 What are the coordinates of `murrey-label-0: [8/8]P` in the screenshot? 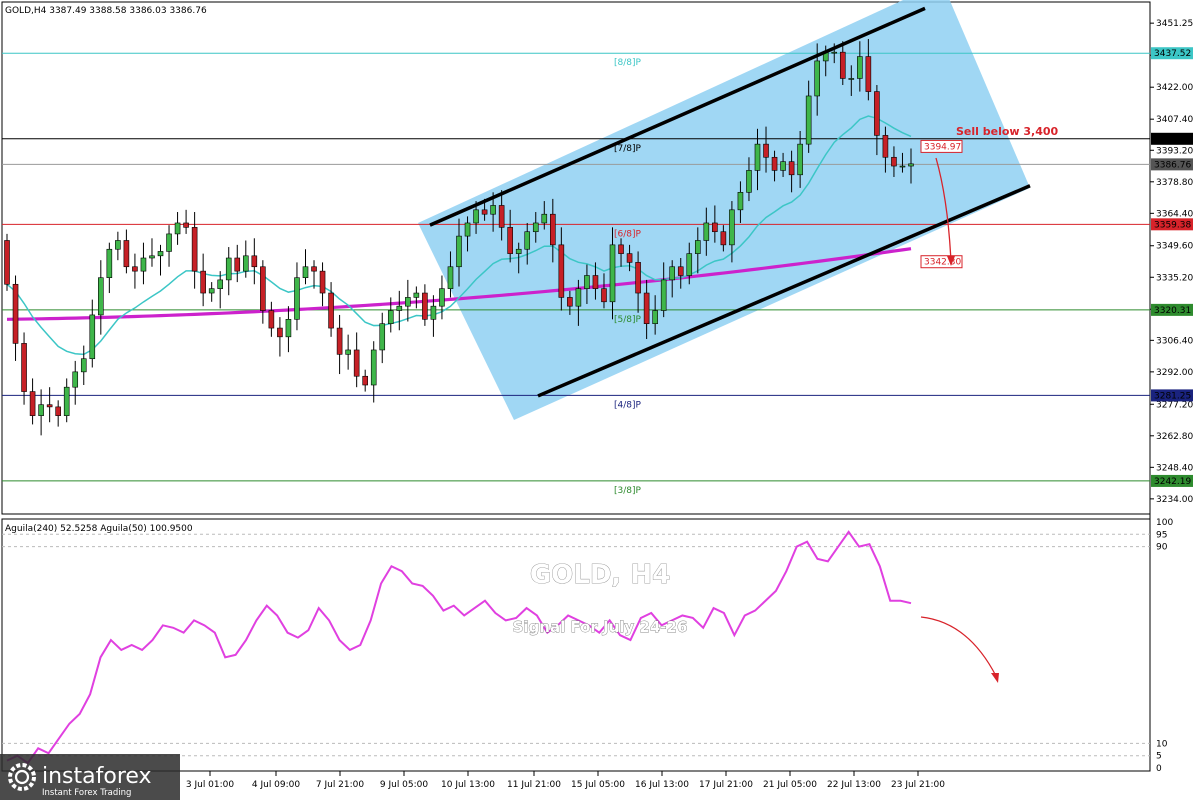 It's located at (628, 63).